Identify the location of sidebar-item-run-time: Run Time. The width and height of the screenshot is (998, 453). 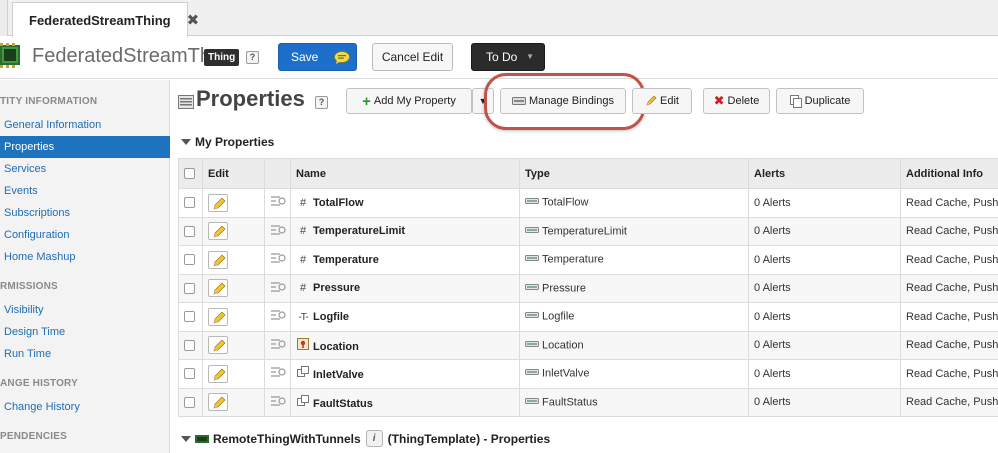
(85, 354).